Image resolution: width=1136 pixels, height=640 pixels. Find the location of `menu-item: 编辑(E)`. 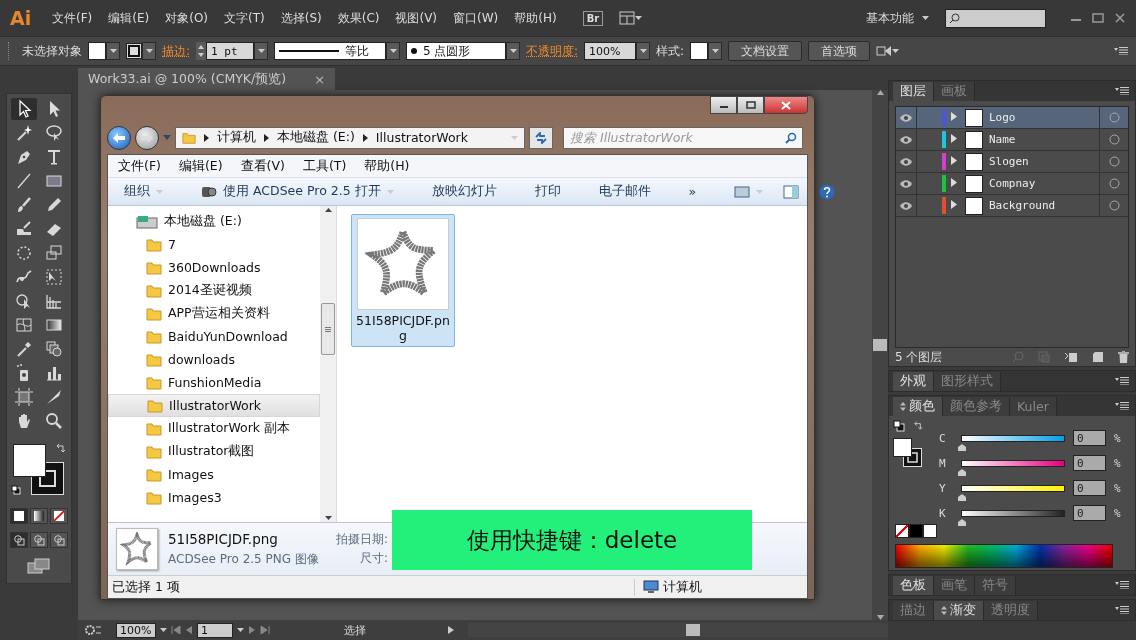

menu-item: 编辑(E) is located at coordinates (200, 166).